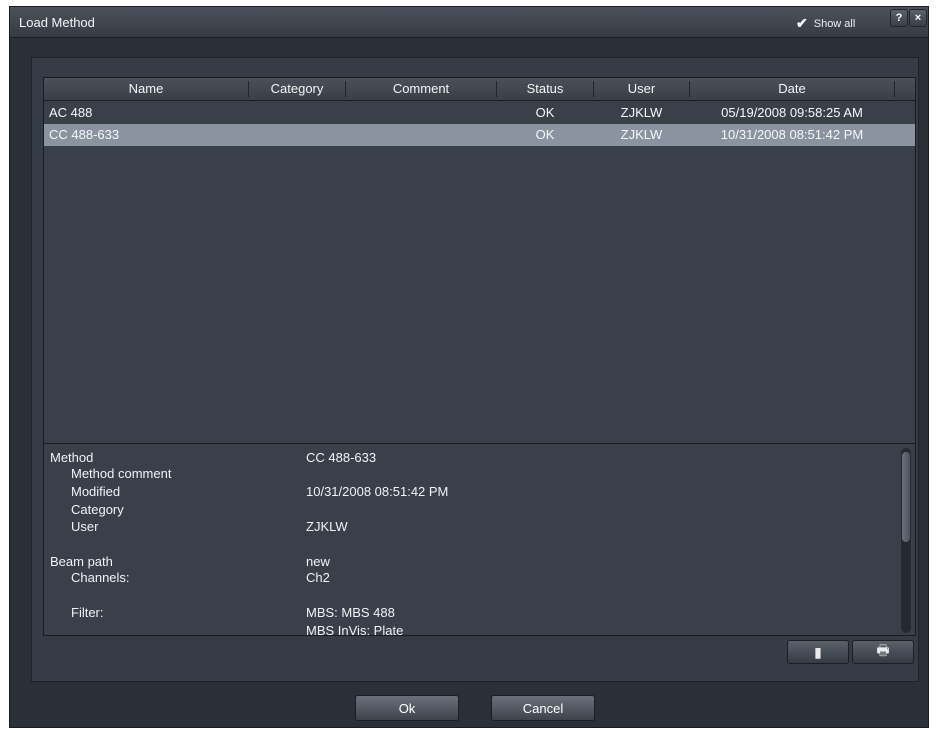 The width and height of the screenshot is (936, 733). I want to click on detail-label-category: Category, so click(97, 509).